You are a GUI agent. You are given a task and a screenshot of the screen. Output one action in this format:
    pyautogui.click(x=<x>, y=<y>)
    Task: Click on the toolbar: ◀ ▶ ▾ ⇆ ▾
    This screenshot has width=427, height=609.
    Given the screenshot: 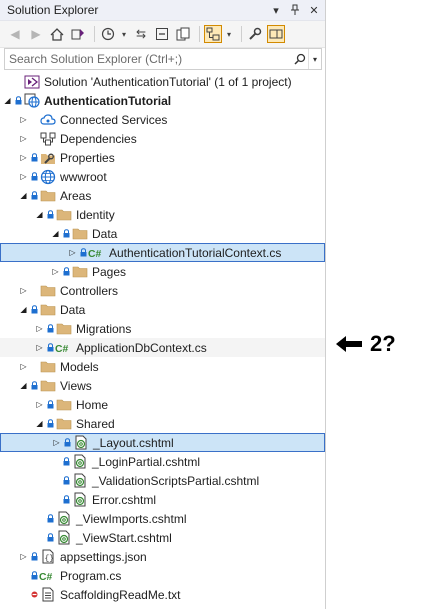 What is the action you would take?
    pyautogui.click(x=162, y=34)
    